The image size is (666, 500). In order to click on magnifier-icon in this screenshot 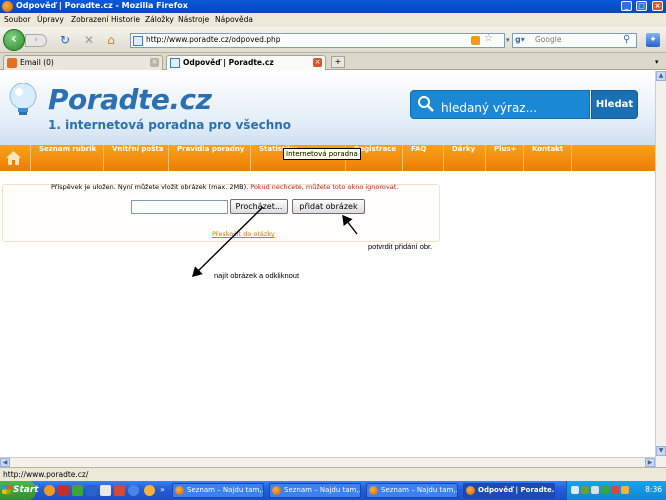, I will do `click(426, 104)`.